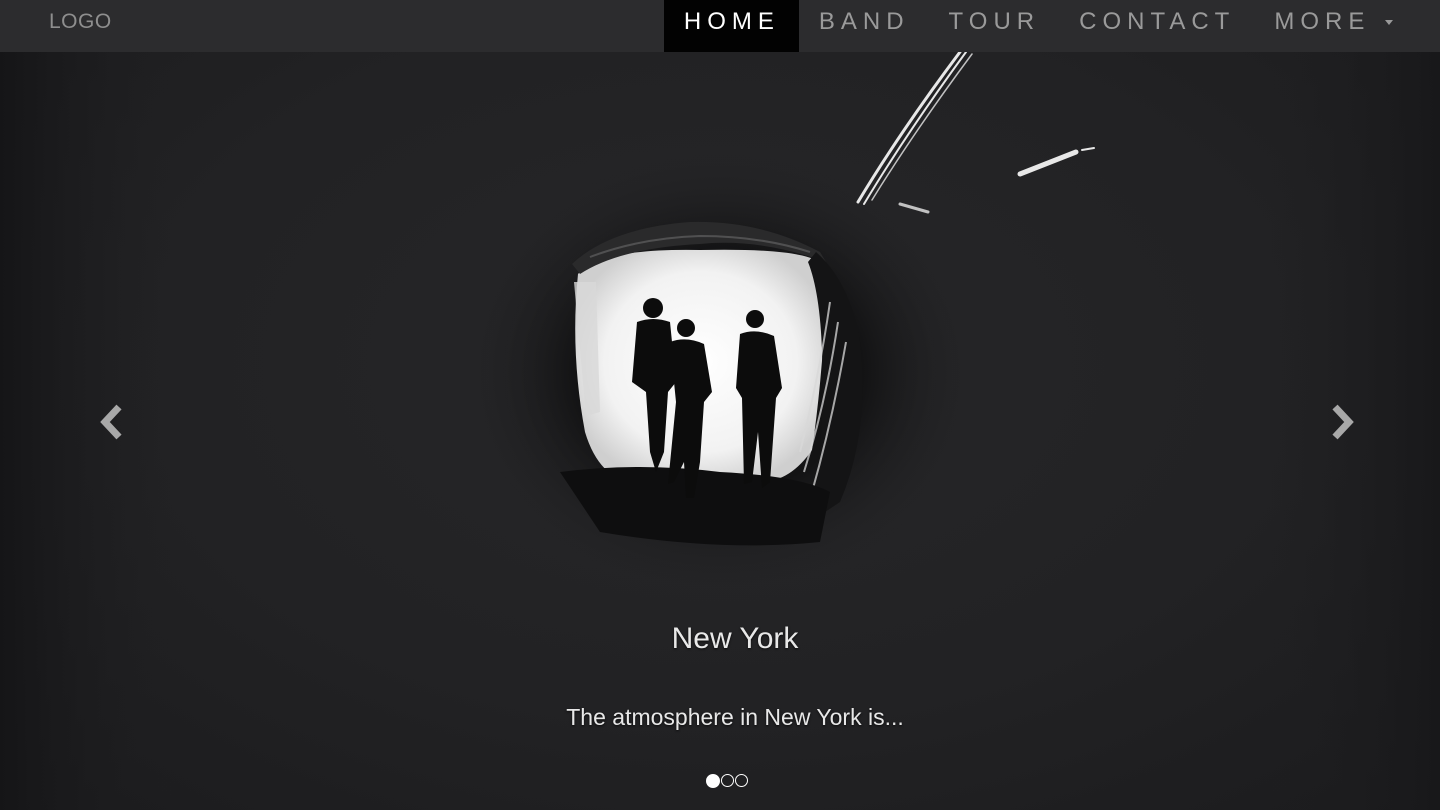 This screenshot has width=1440, height=810. What do you see at coordinates (735, 638) in the screenshot?
I see `slide-caption-title: New York` at bounding box center [735, 638].